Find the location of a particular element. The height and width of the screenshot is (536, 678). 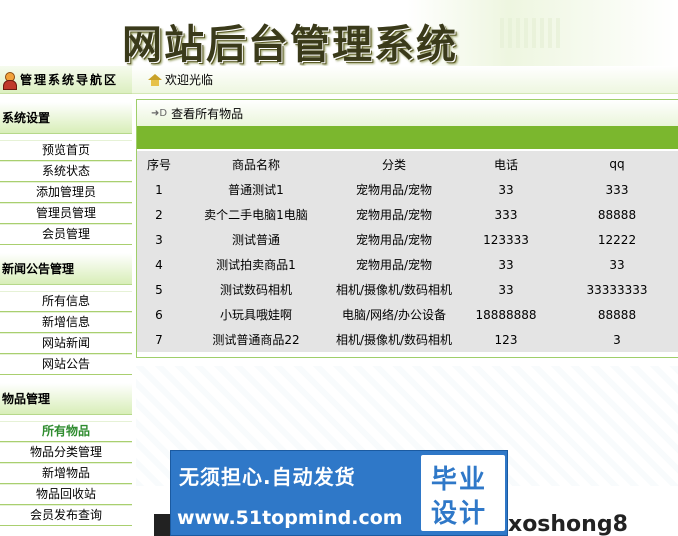

watermark-banner: 无须担心.自动发货 www.51topmind.com 毕业 设计 is located at coordinates (339, 493).